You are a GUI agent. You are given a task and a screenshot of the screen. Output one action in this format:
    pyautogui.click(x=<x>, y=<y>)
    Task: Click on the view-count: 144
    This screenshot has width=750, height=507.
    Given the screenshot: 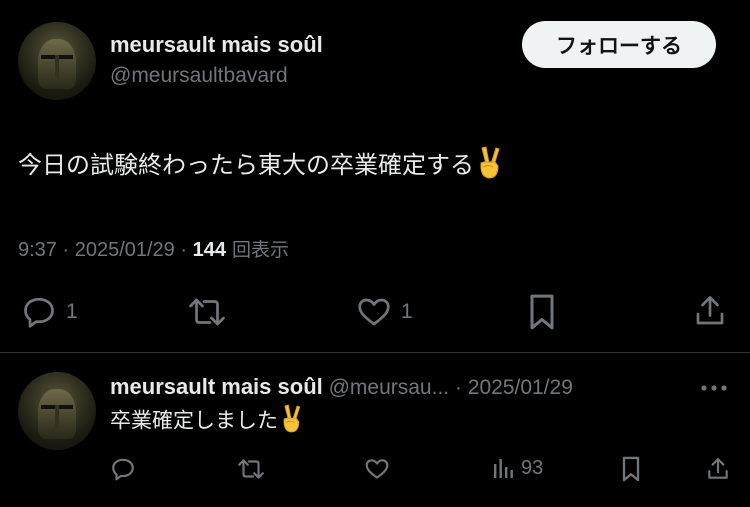 What is the action you would take?
    pyautogui.click(x=209, y=250)
    